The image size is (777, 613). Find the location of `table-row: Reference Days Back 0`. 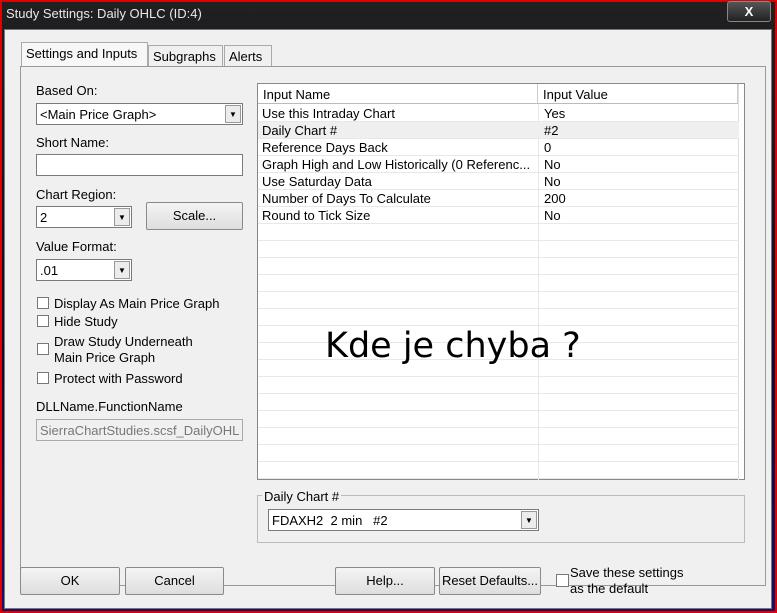

table-row: Reference Days Back 0 is located at coordinates (498, 147).